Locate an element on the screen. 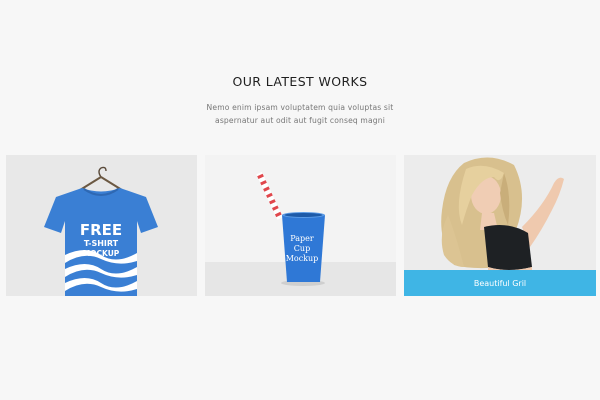 The image size is (600, 400). tshirt-print-line-3: MOCKUP is located at coordinates (101, 253).